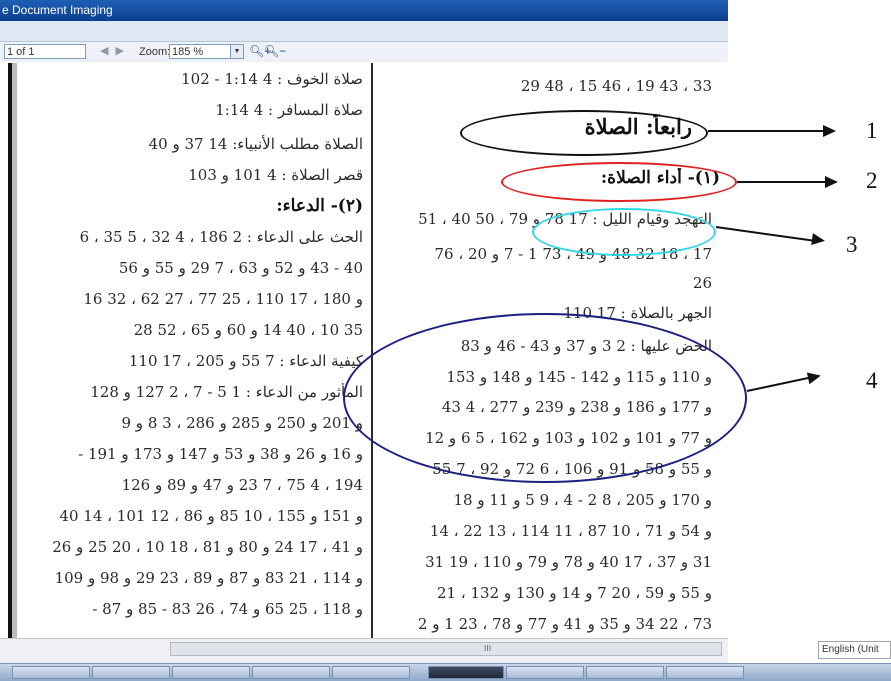 The width and height of the screenshot is (891, 681). What do you see at coordinates (14, 351) in the screenshot?
I see `page-gutter` at bounding box center [14, 351].